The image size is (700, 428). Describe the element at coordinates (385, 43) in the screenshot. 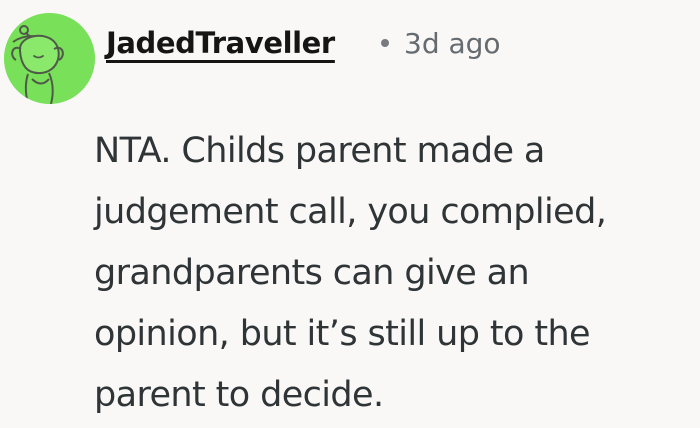

I see `metadata-separator-dot` at that location.